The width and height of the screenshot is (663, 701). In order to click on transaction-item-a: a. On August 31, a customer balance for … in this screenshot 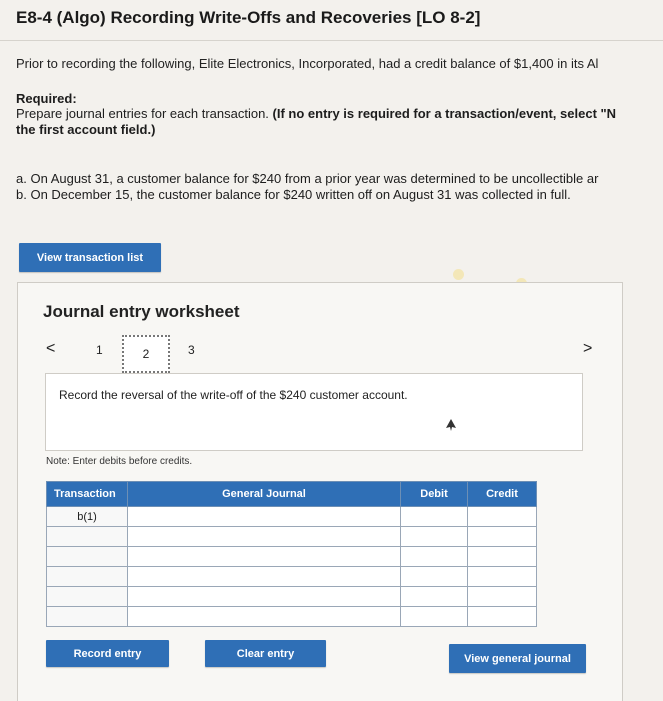, I will do `click(307, 178)`.